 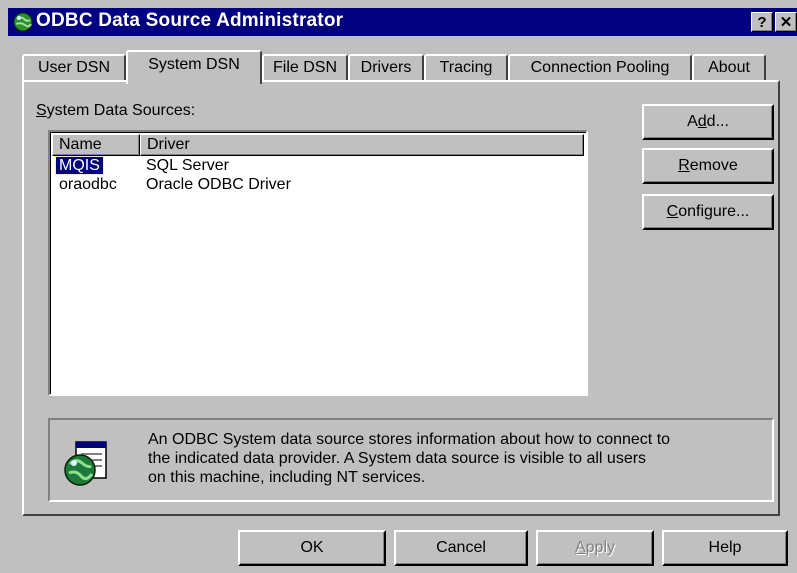 I want to click on tab-file-dsn: File DSN, so click(x=305, y=68).